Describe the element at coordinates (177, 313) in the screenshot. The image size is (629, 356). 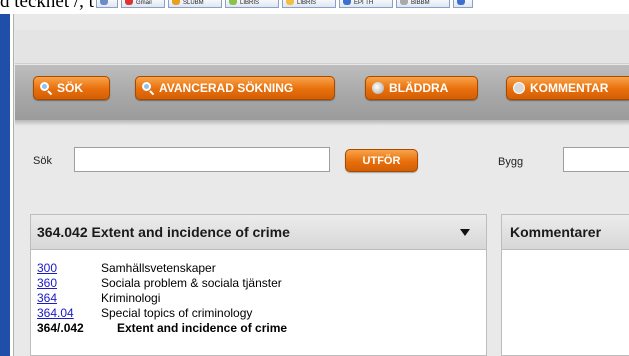
I see `hierarchy-description: Special topics of criminology` at that location.